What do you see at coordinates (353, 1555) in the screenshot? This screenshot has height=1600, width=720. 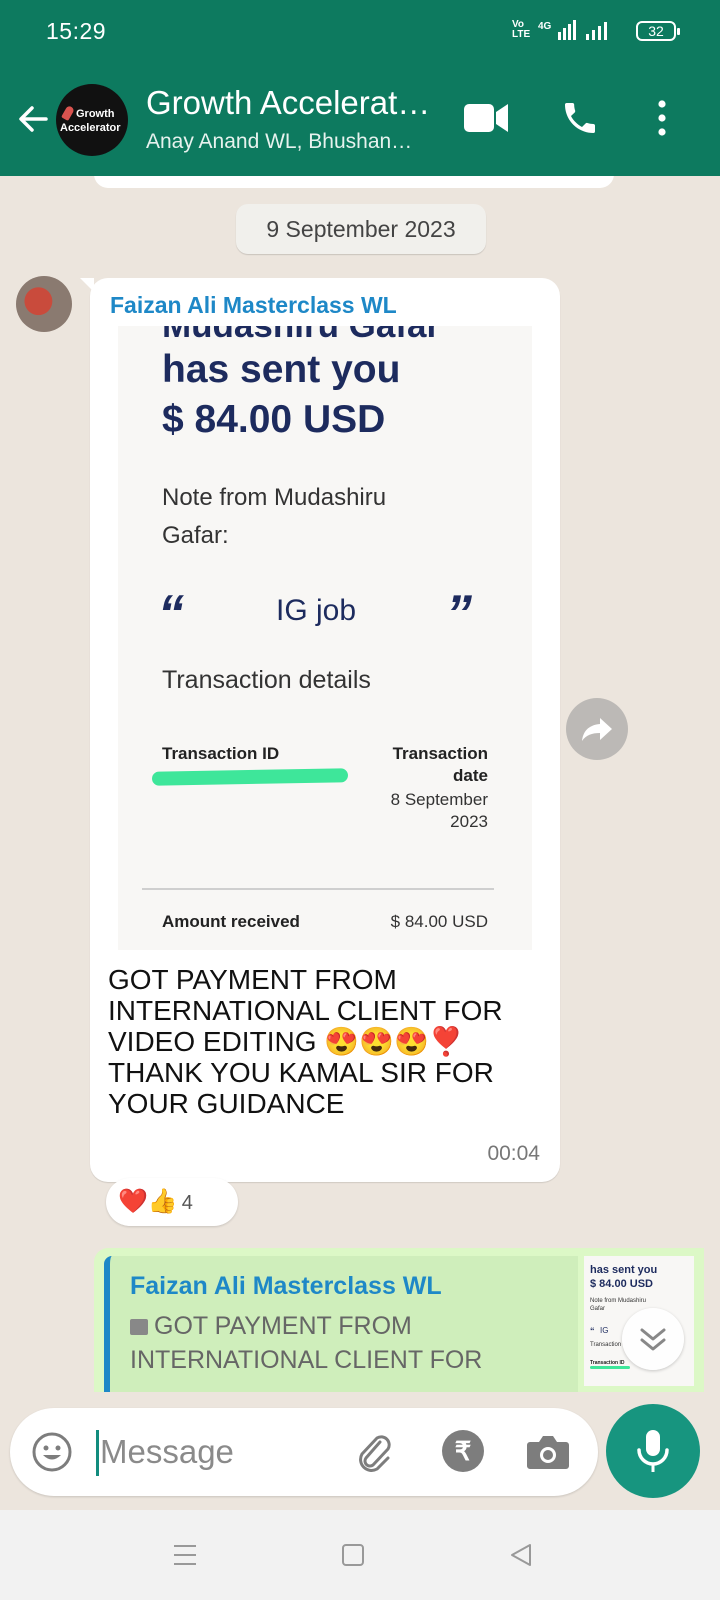 I see `home-icon` at bounding box center [353, 1555].